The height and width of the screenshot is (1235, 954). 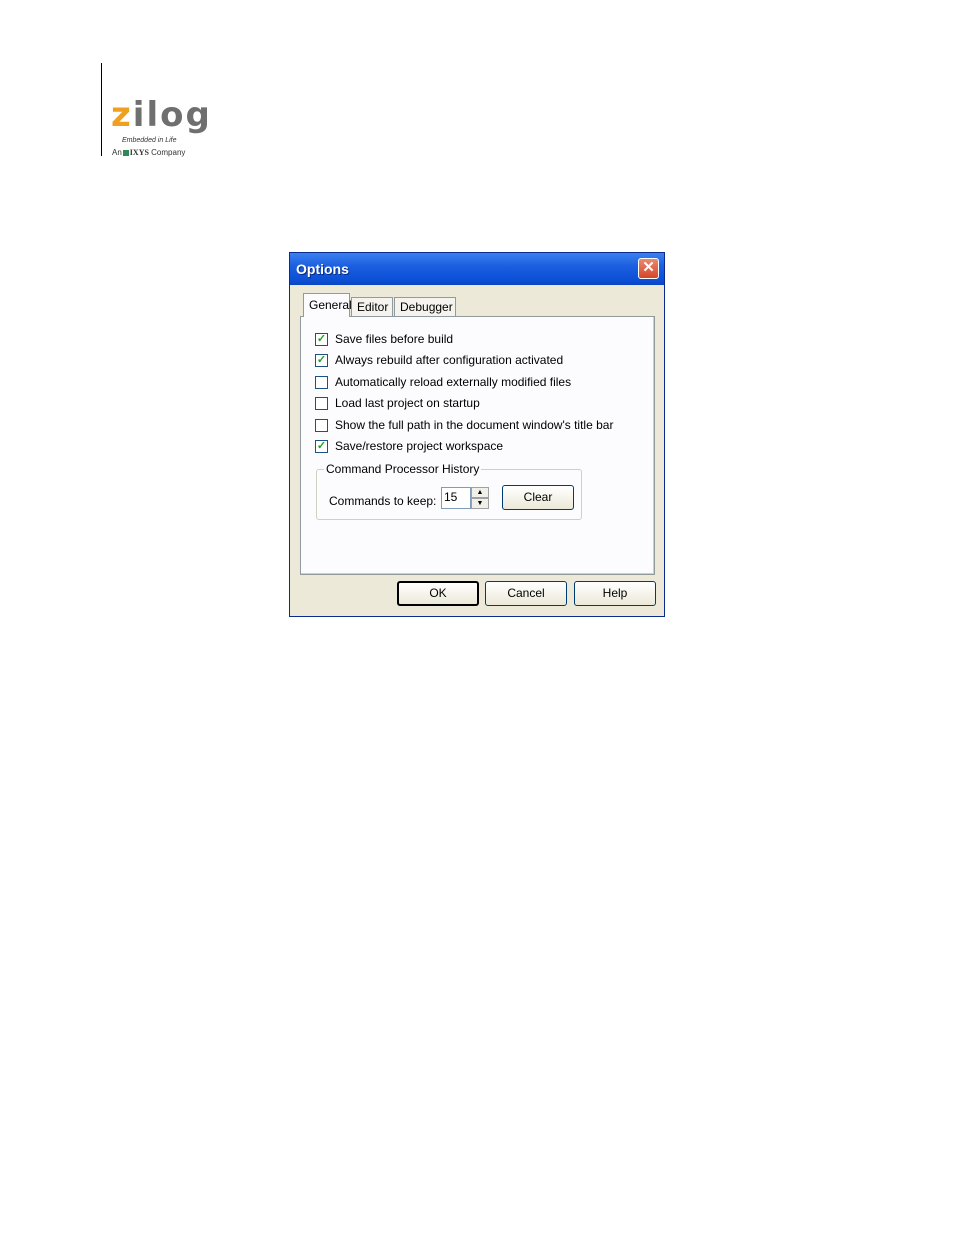 What do you see at coordinates (383, 501) in the screenshot?
I see `commands-to-keep-label: Commands to keep:` at bounding box center [383, 501].